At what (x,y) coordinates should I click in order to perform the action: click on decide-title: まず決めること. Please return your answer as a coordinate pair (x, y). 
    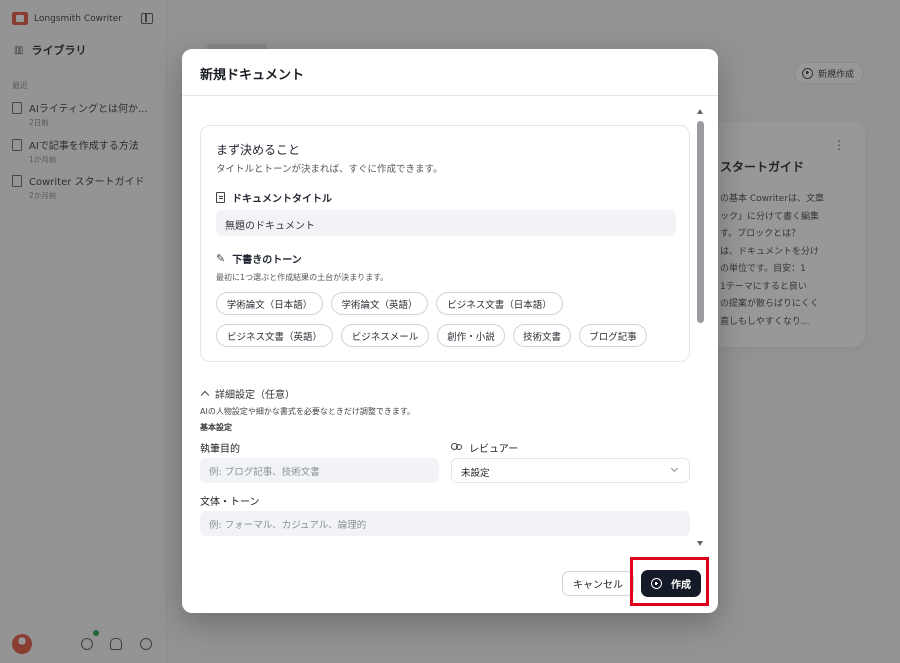
    Looking at the image, I should click on (258, 150).